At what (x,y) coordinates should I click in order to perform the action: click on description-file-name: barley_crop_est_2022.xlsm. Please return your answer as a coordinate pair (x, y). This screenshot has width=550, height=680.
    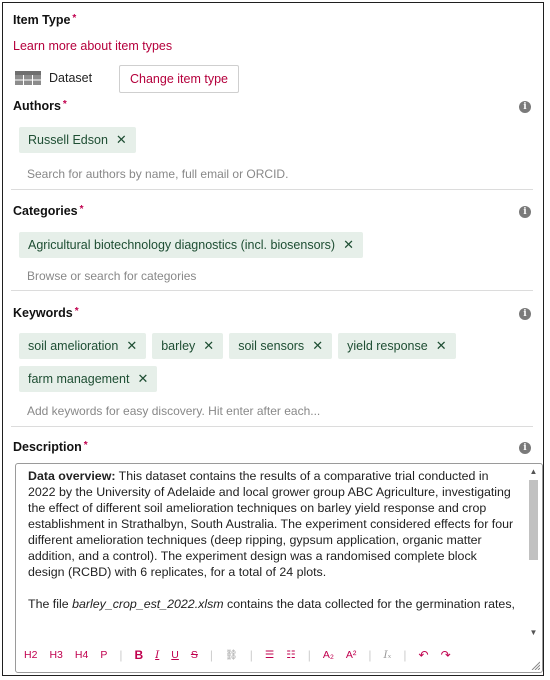
    Looking at the image, I should click on (148, 604).